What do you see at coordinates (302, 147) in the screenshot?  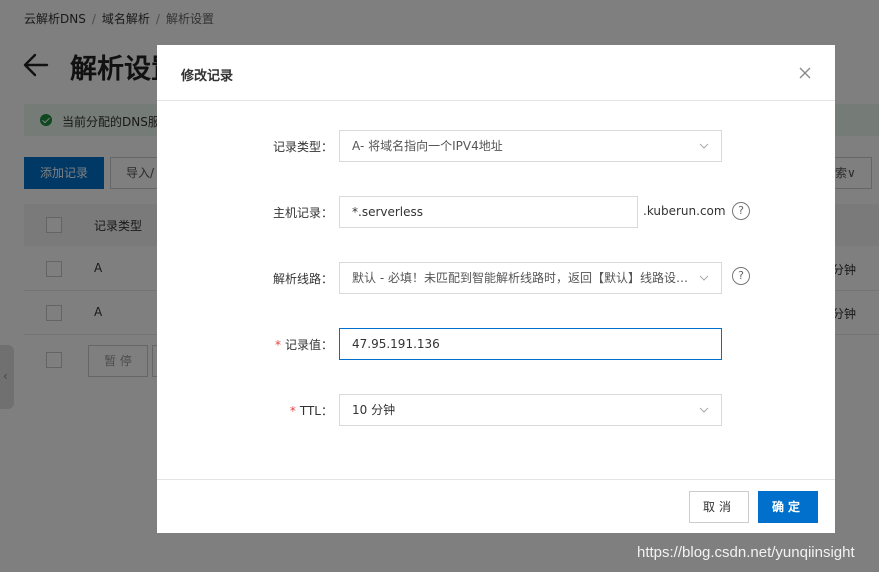 I see `record-type-label: 记录类型：` at bounding box center [302, 147].